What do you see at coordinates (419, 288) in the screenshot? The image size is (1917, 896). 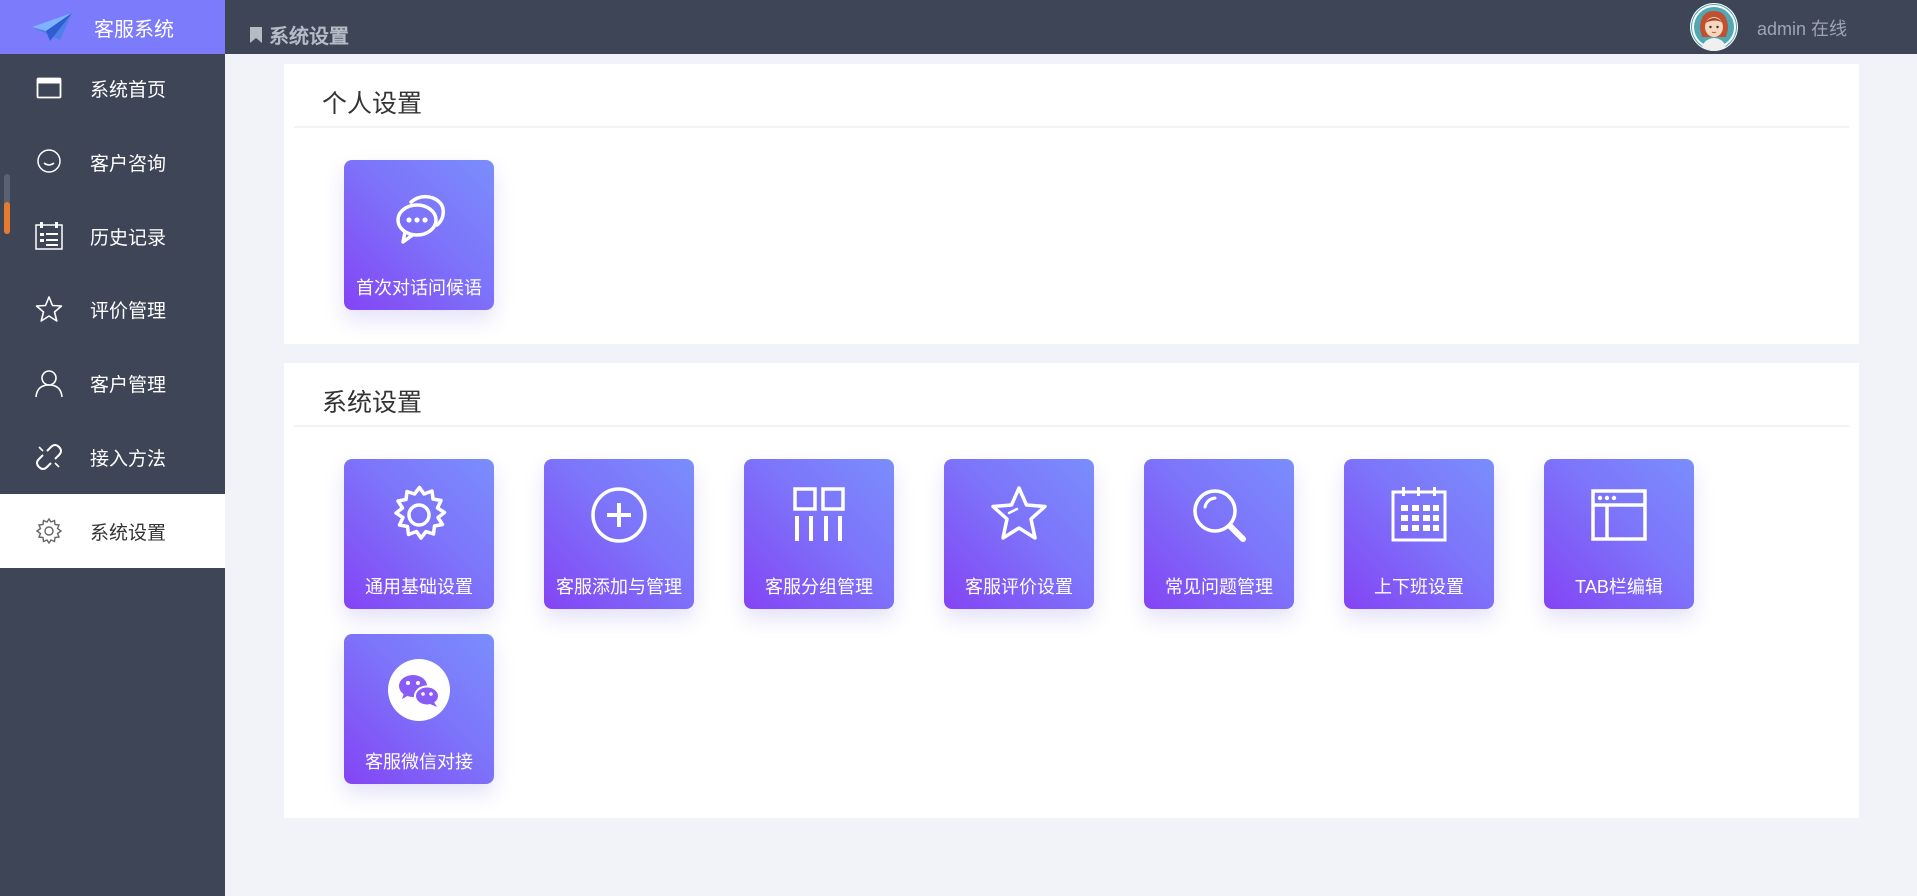 I see `tile-label: 首次对话问候语` at bounding box center [419, 288].